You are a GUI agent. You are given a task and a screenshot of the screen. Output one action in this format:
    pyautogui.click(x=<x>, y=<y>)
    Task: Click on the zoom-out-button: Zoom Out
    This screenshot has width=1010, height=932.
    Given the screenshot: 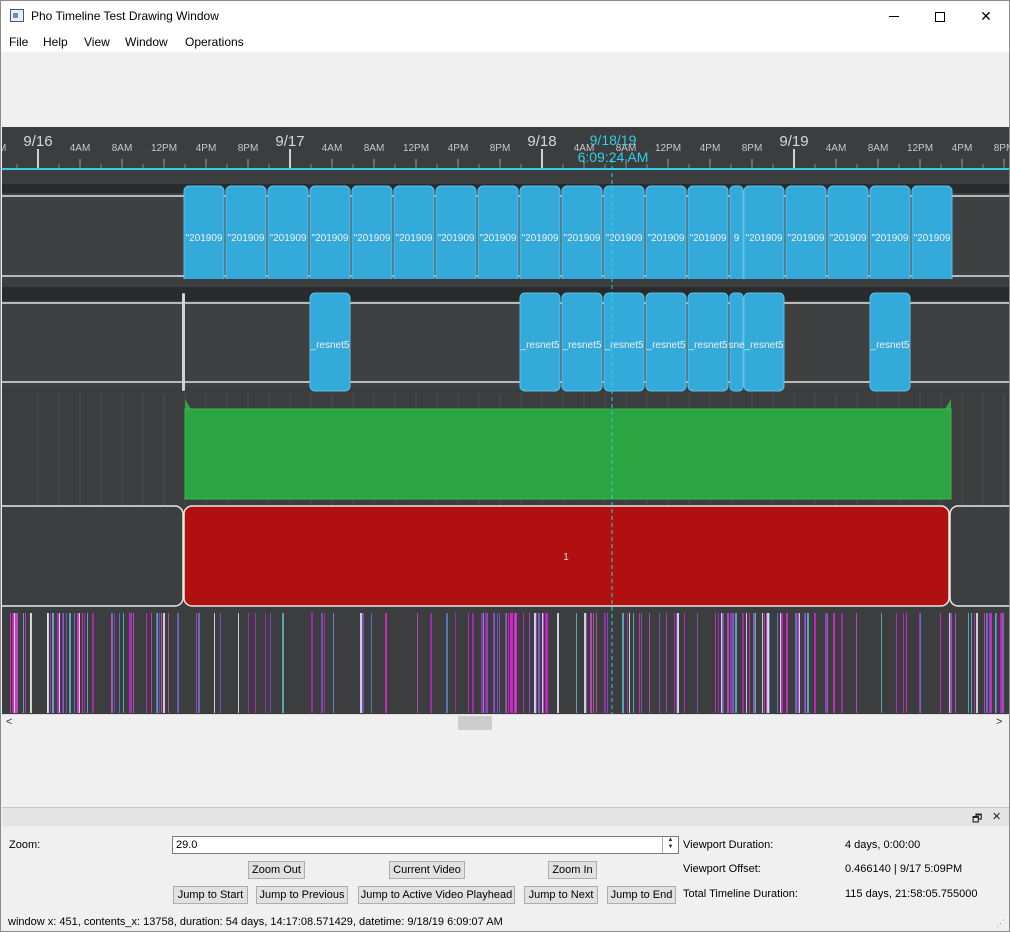 What is the action you would take?
    pyautogui.click(x=276, y=870)
    